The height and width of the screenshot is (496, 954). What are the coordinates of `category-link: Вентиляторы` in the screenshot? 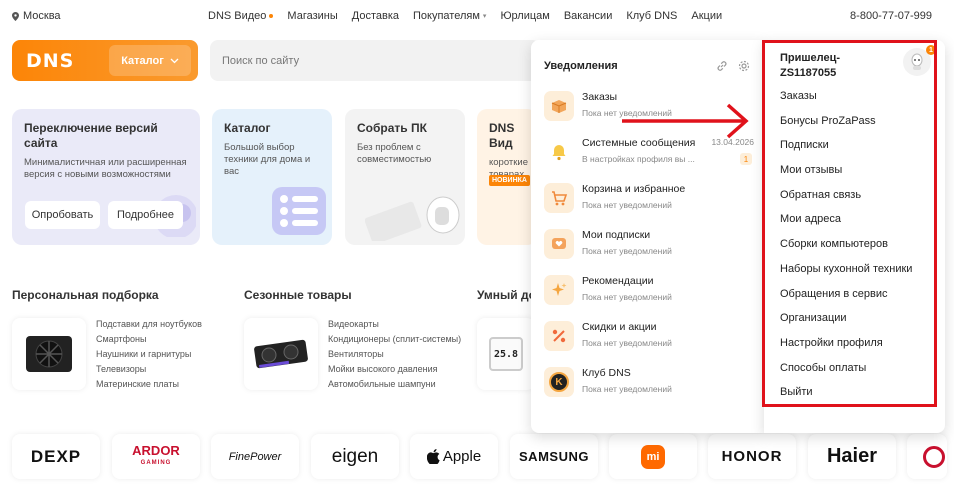 It's located at (394, 354).